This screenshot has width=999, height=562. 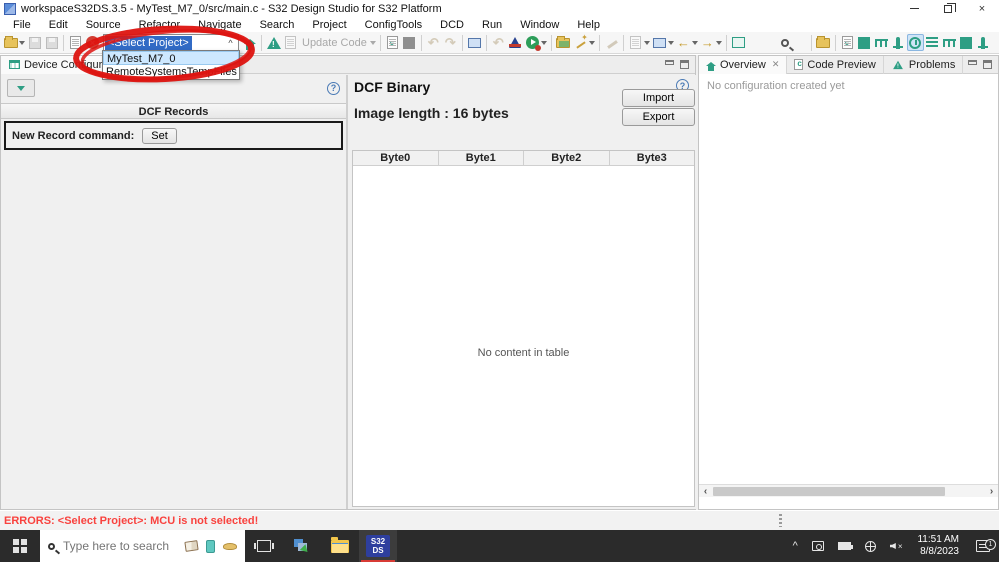 What do you see at coordinates (738, 42) in the screenshot?
I see `link-editor-icon` at bounding box center [738, 42].